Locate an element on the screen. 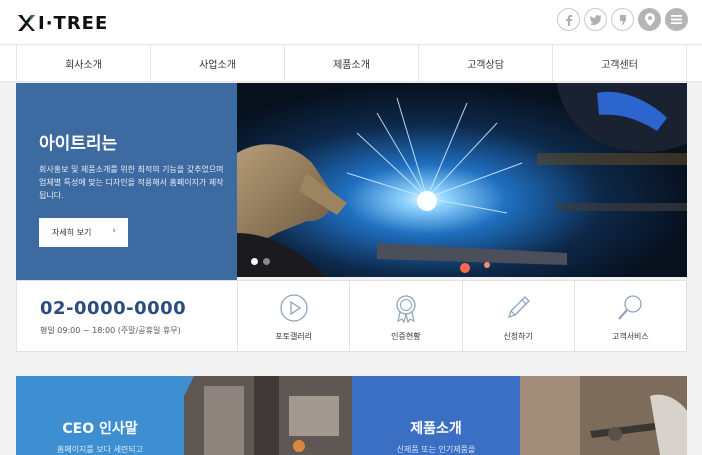 This screenshot has width=702, height=455. kakao-icon is located at coordinates (622, 19).